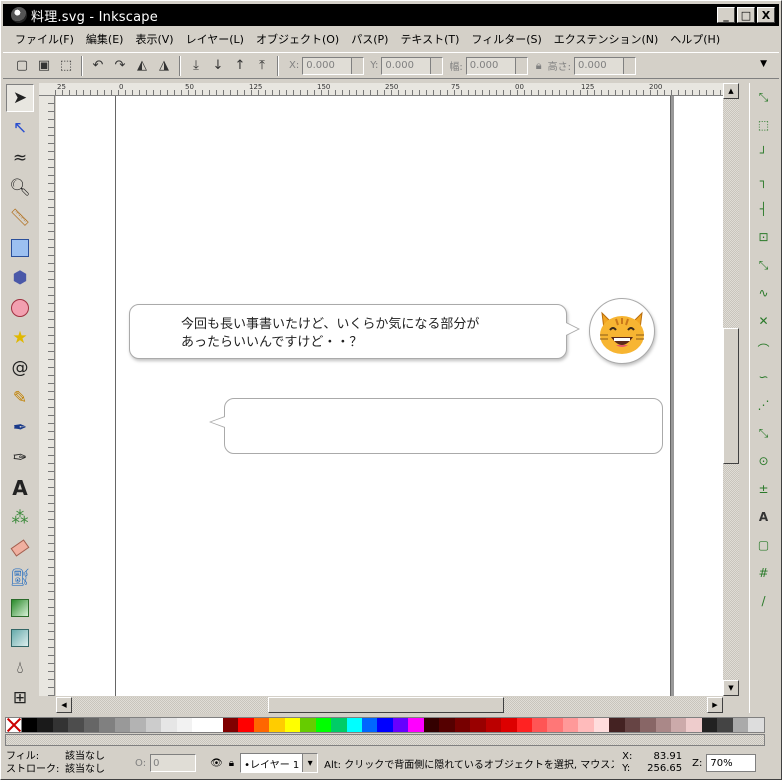 The width and height of the screenshot is (782, 780). Describe the element at coordinates (218, 66) in the screenshot. I see `lower-icon: ↓` at that location.